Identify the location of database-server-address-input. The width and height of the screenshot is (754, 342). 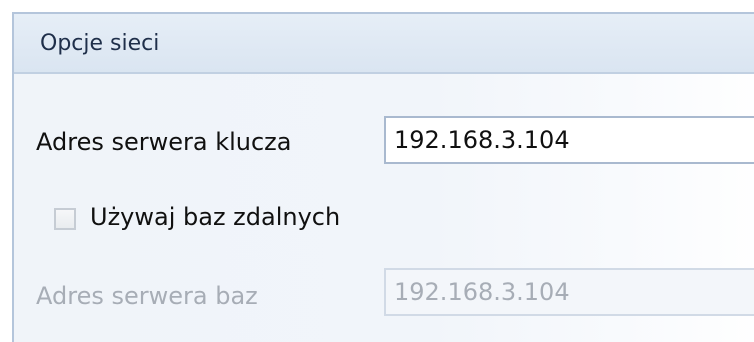
(569, 292).